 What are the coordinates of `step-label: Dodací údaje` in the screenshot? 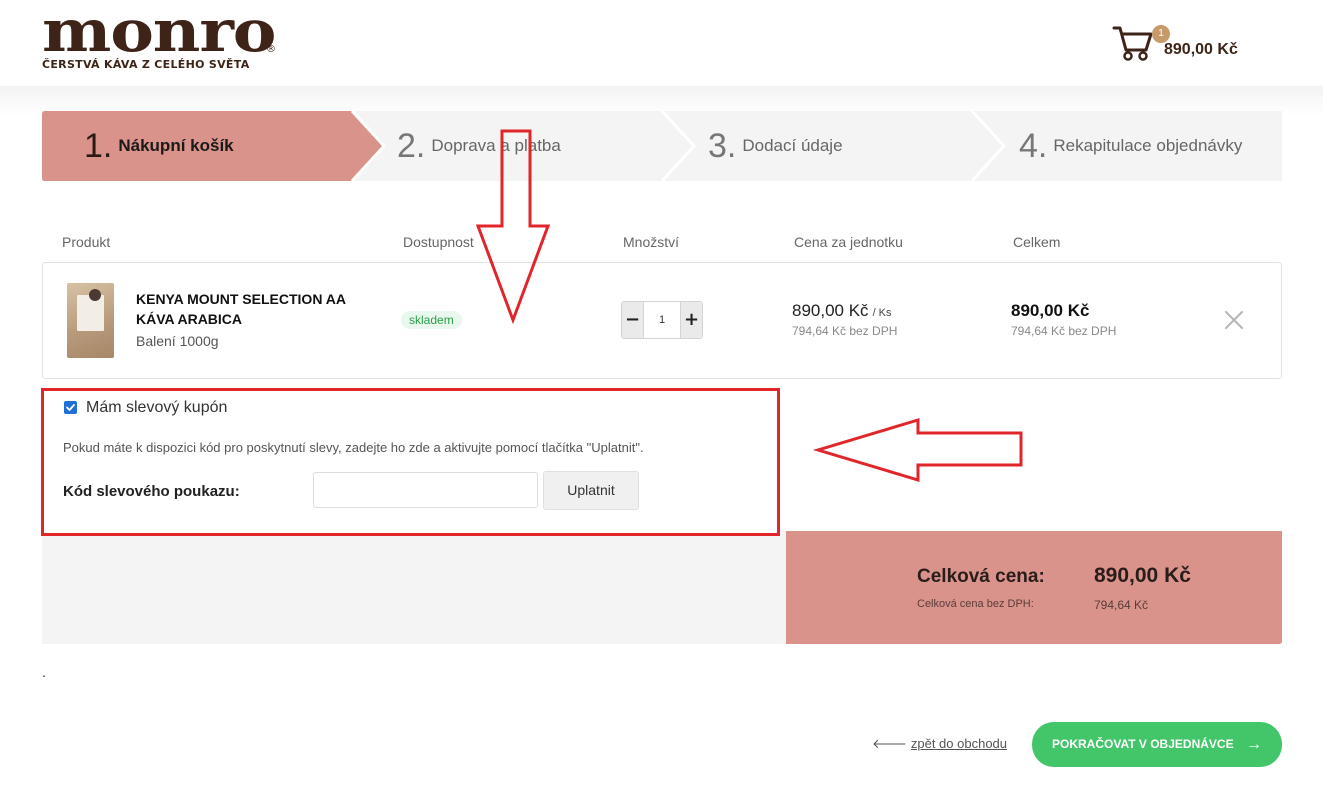 It's located at (792, 145).